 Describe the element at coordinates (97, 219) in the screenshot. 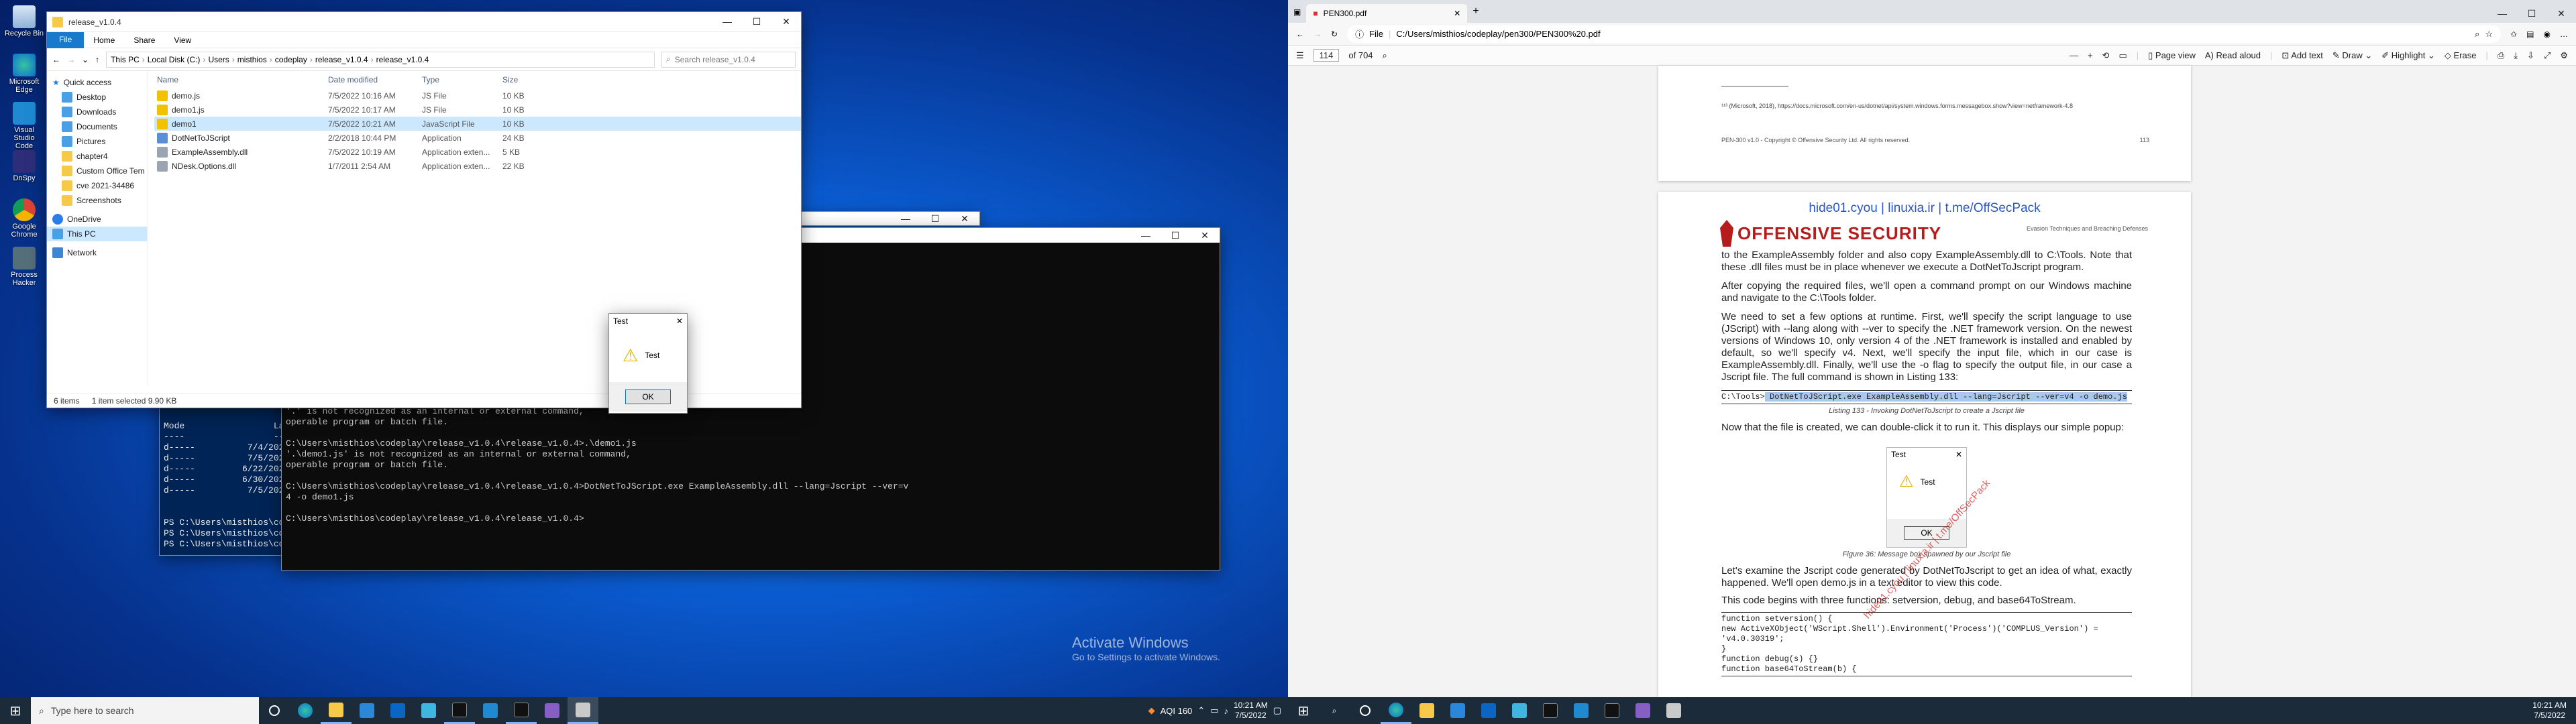

I see `nav-onedrive: OneDrive` at that location.